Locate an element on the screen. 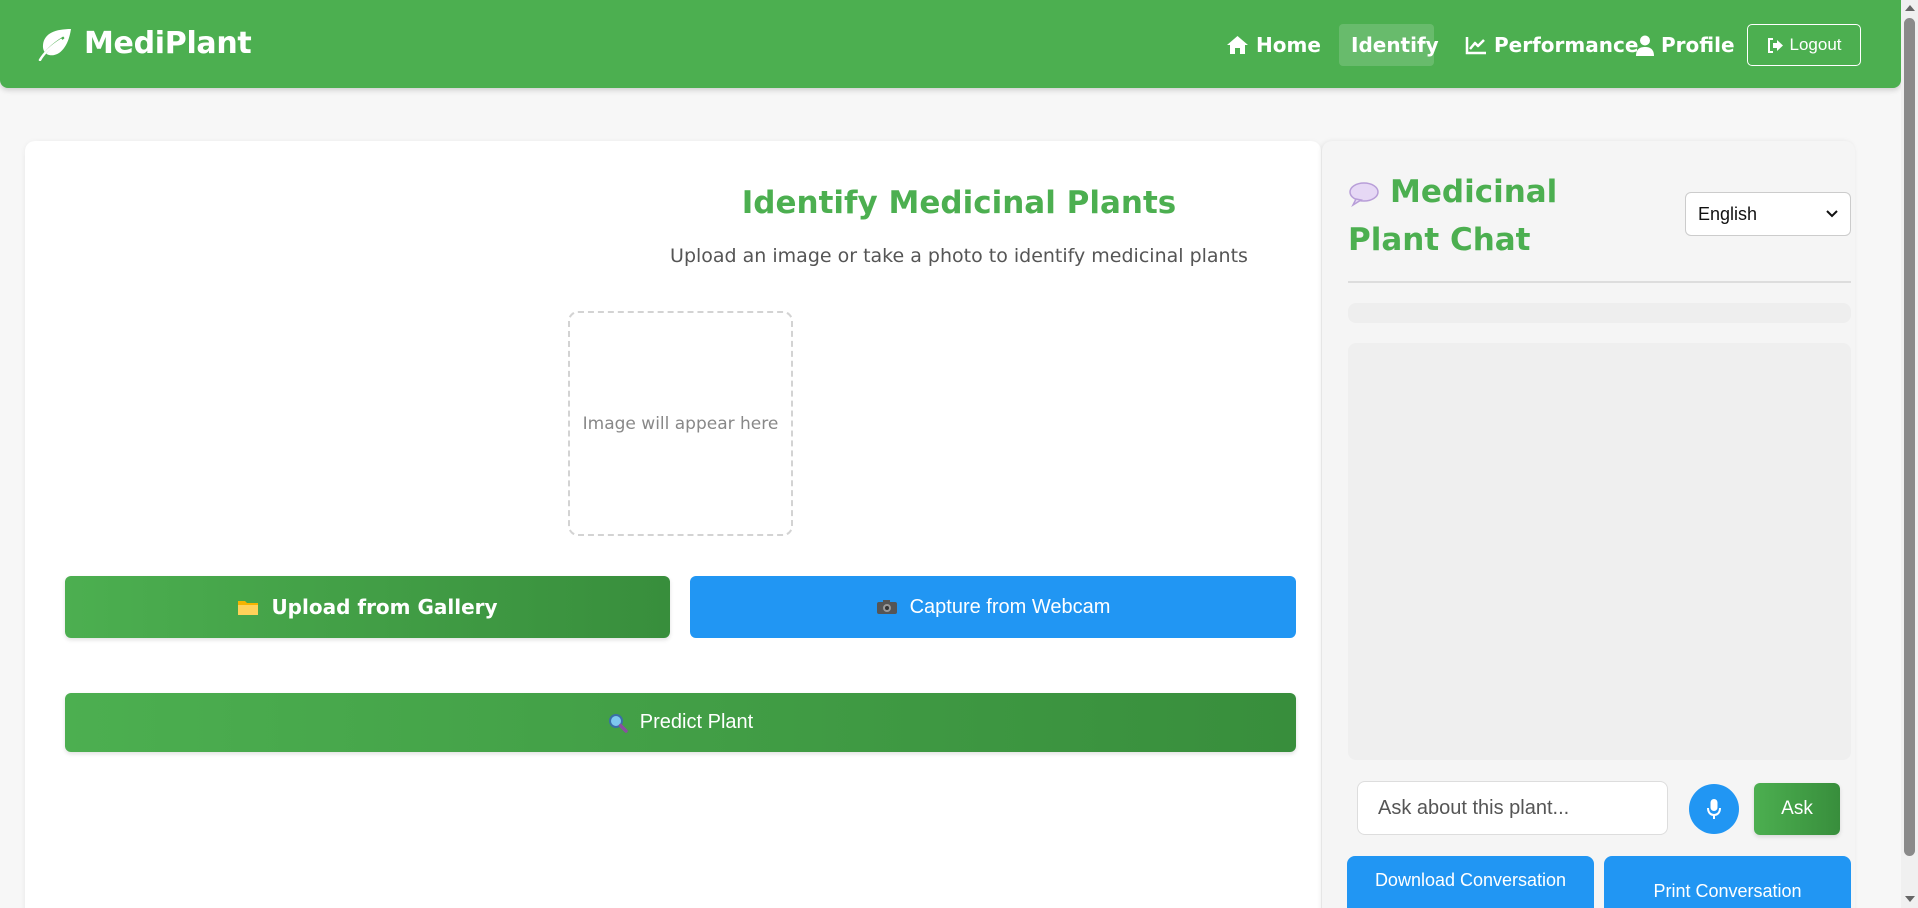  chat-question-input is located at coordinates (1512, 808).